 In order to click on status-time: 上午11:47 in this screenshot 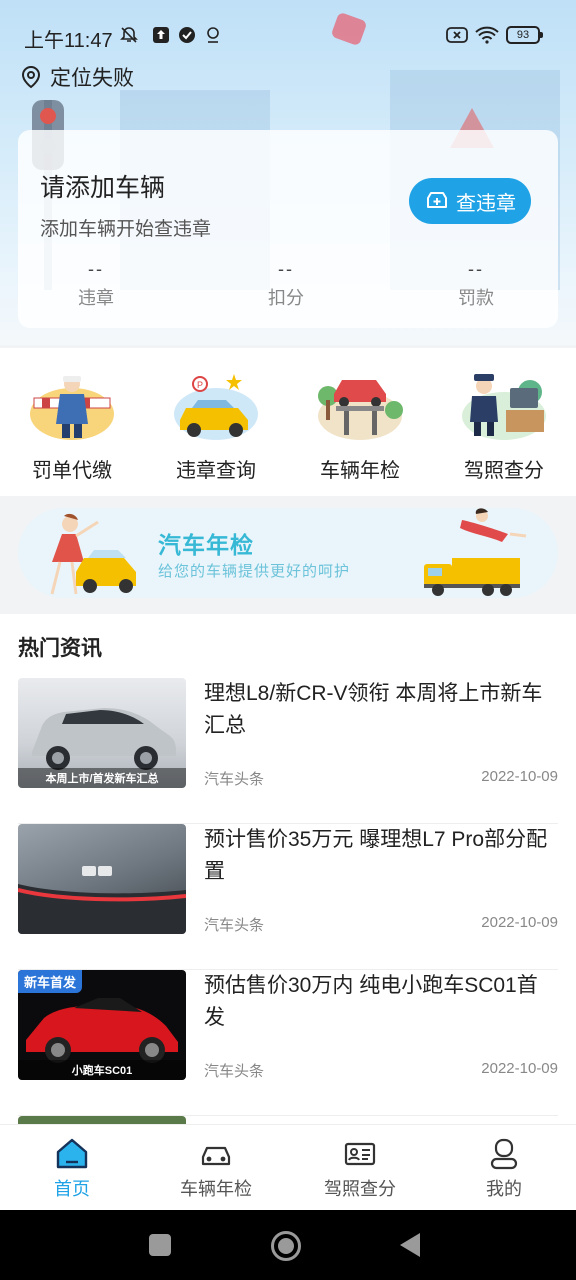, I will do `click(68, 41)`.